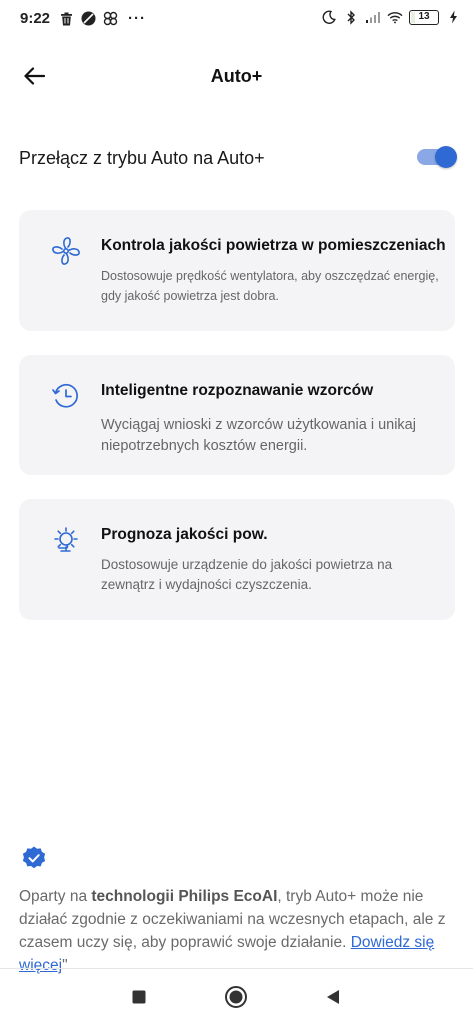 This screenshot has height=1024, width=473. What do you see at coordinates (35, 18) in the screenshot?
I see `status-time: 9:22` at bounding box center [35, 18].